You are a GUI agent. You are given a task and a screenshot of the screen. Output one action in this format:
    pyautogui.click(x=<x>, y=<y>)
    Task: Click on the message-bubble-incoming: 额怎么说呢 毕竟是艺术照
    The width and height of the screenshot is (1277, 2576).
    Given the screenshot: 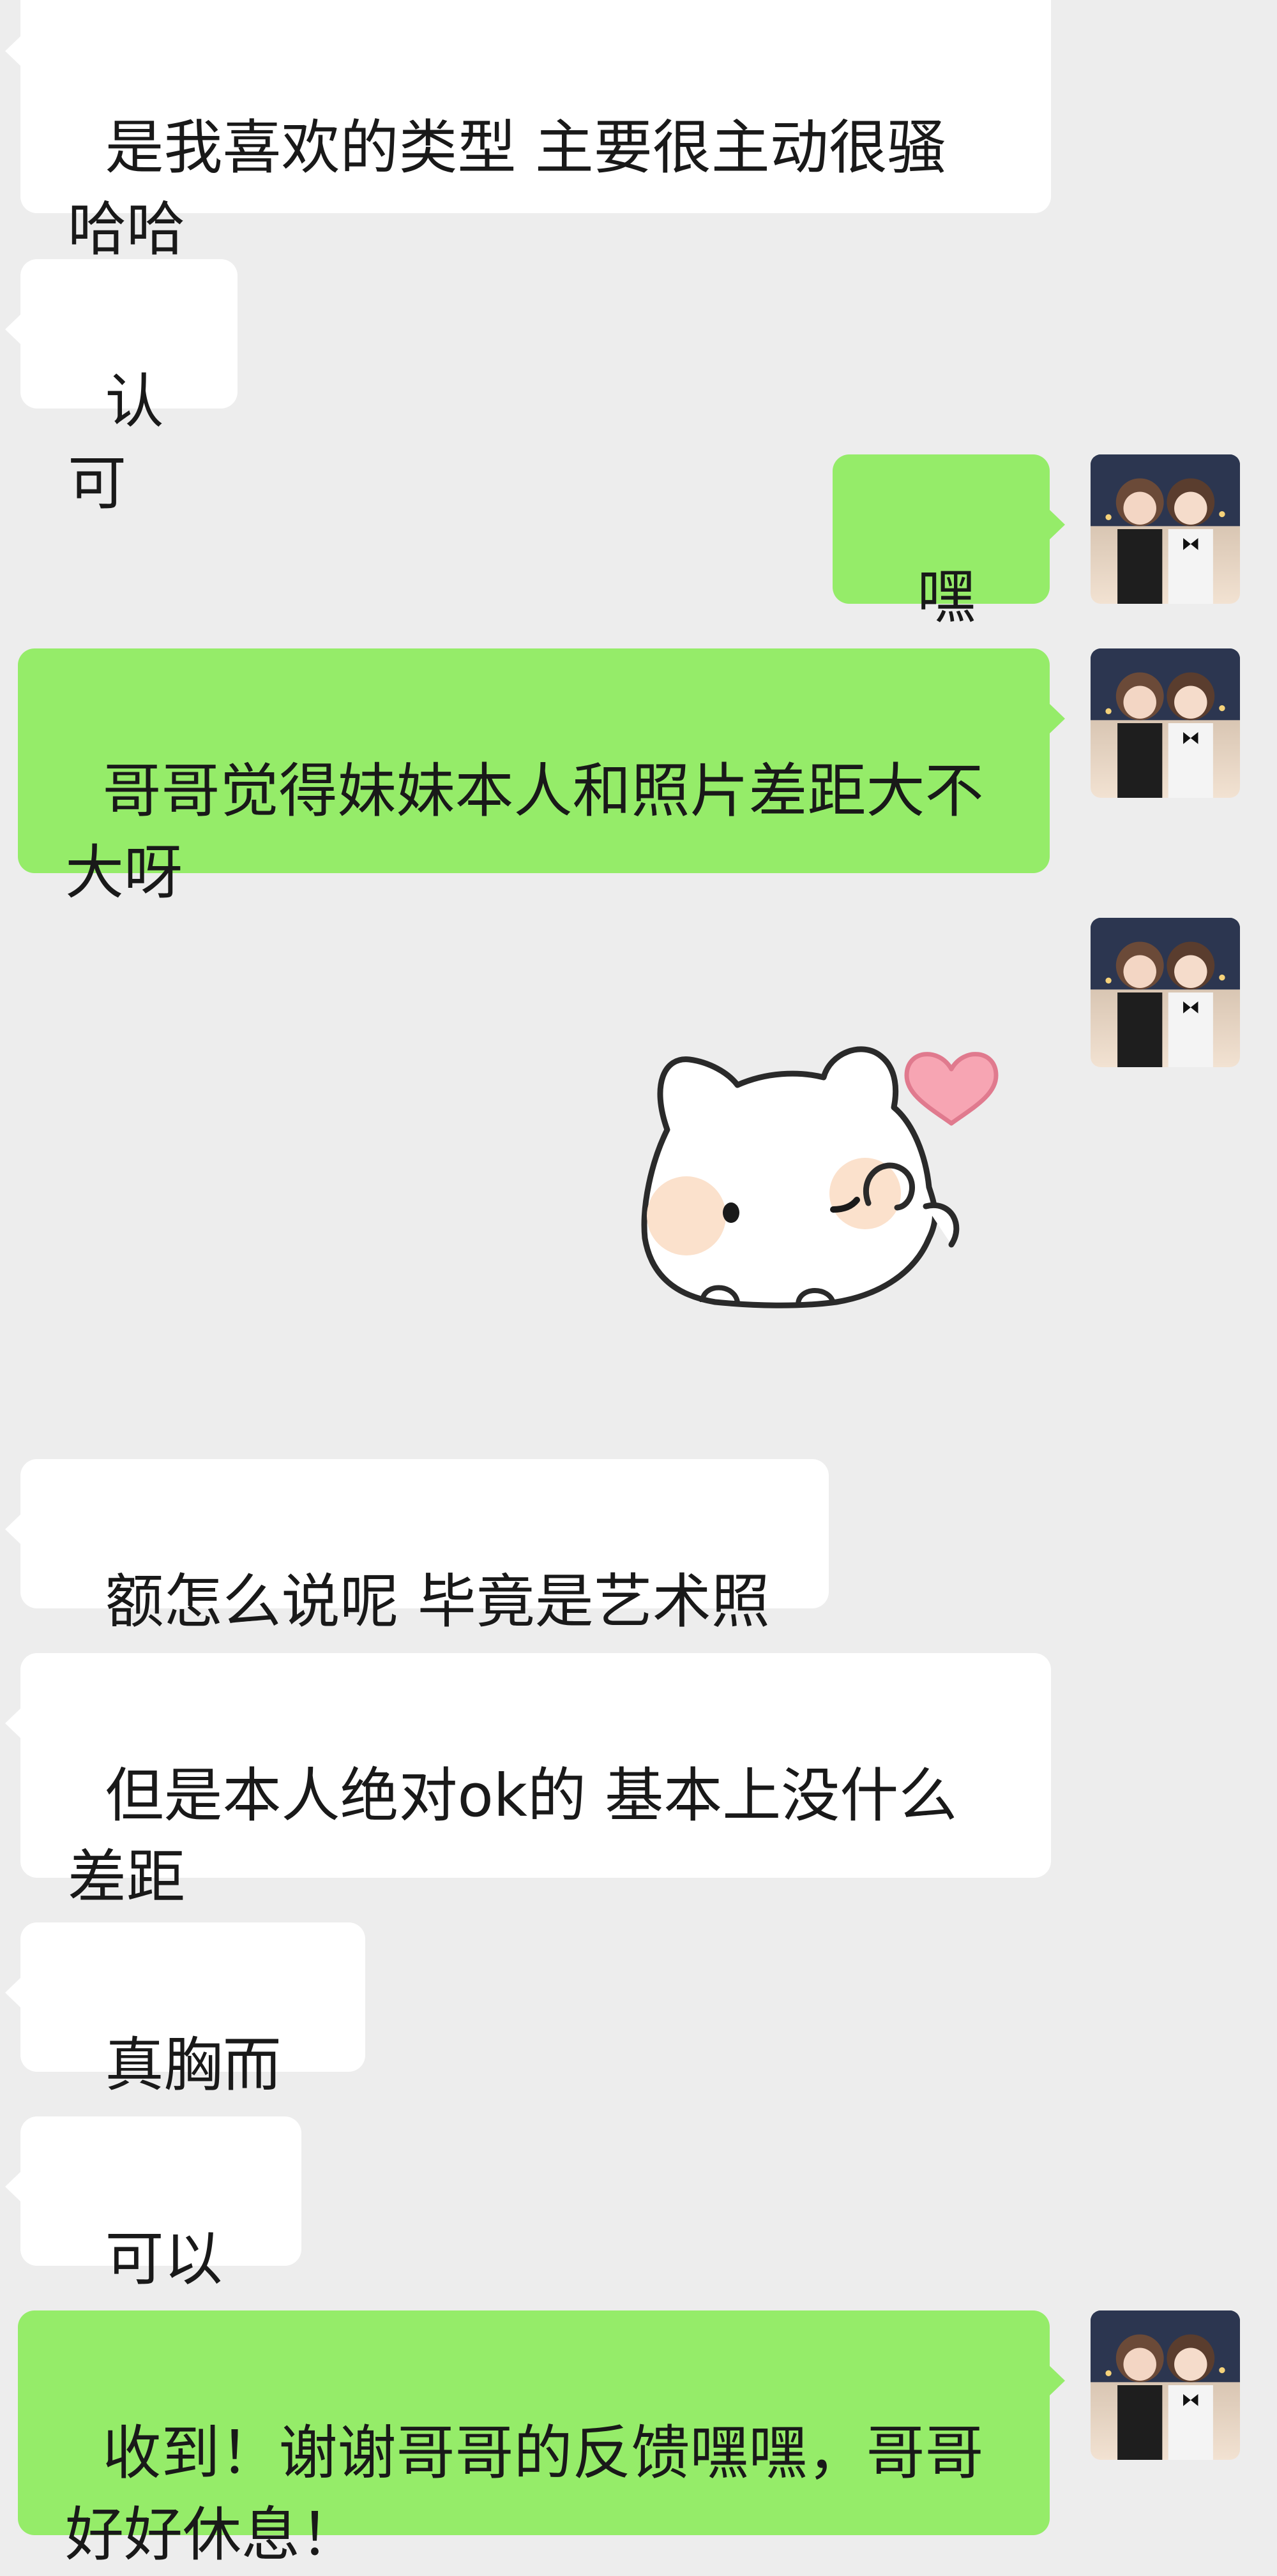 What is the action you would take?
    pyautogui.click(x=417, y=1547)
    